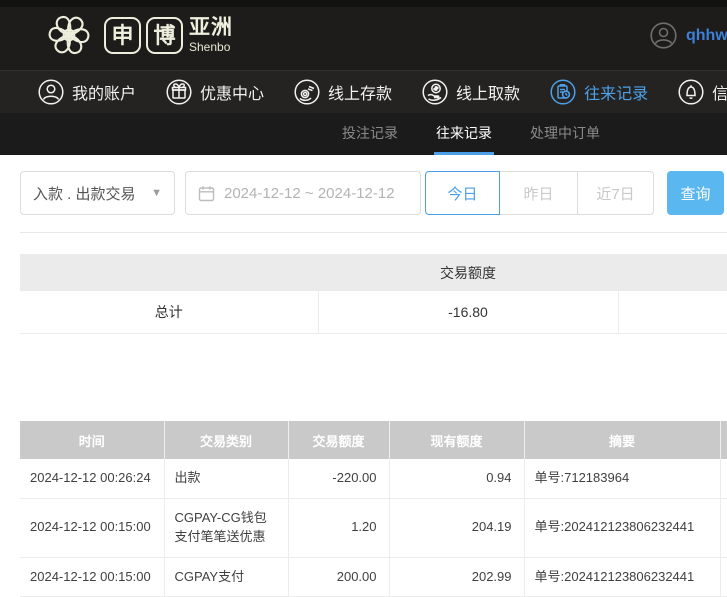  Describe the element at coordinates (468, 272) in the screenshot. I see `summary-header-amount: 交易额度` at that location.